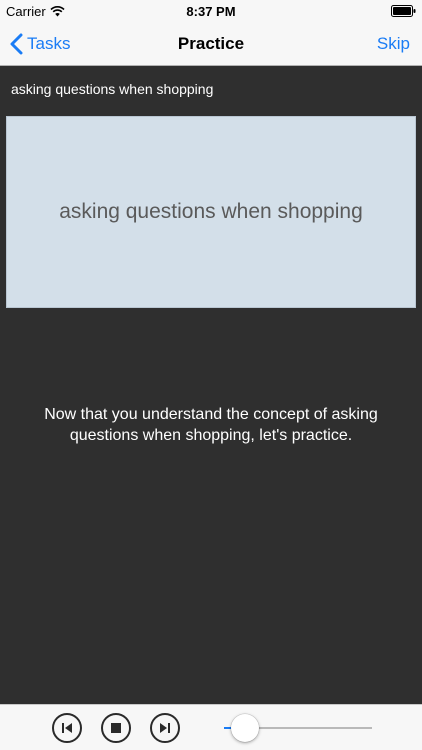 This screenshot has width=422, height=750. Describe the element at coordinates (112, 89) in the screenshot. I see `topic-label: asking questions when shopping` at that location.